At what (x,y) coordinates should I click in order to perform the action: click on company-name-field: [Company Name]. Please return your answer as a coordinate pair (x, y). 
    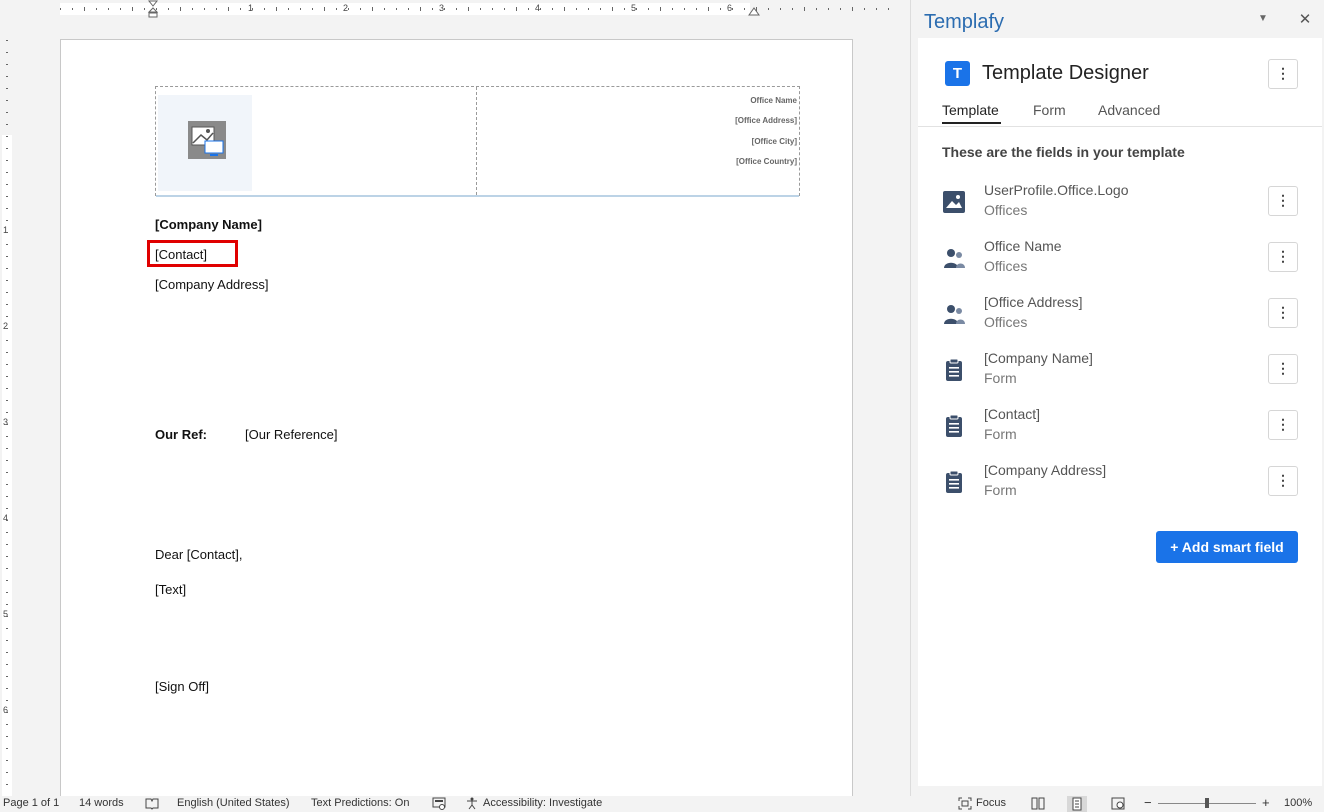
    Looking at the image, I should click on (208, 224).